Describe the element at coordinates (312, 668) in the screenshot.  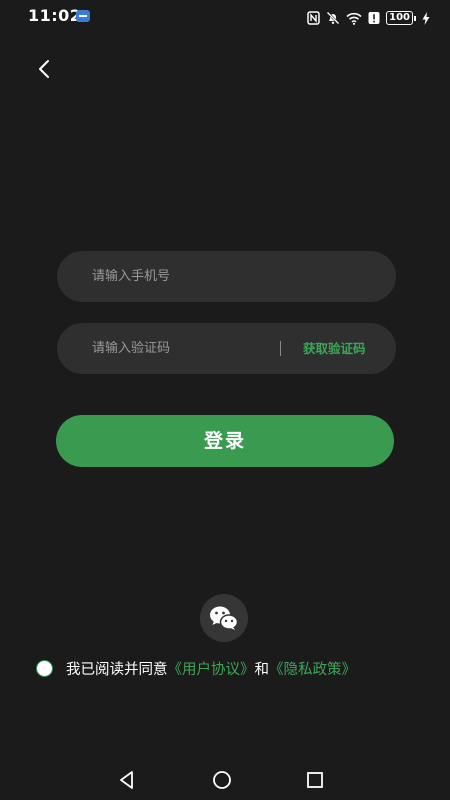
I see `privacy-policy-link: 《隐私政策》` at that location.